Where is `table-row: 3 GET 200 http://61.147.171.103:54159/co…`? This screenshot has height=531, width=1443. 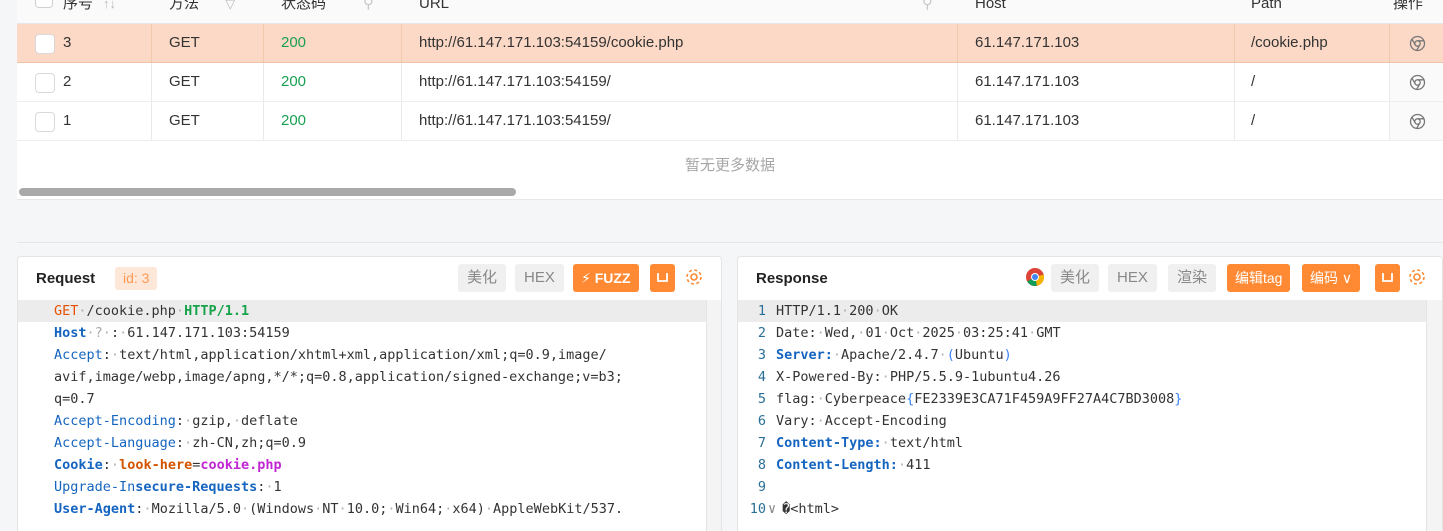 table-row: 3 GET 200 http://61.147.171.103:54159/co… is located at coordinates (730, 43).